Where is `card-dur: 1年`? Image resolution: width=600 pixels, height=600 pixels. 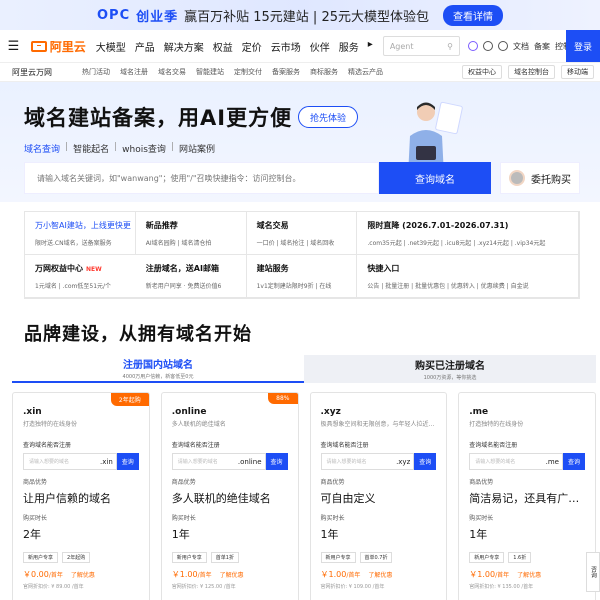 card-dur: 1年 is located at coordinates (329, 534).